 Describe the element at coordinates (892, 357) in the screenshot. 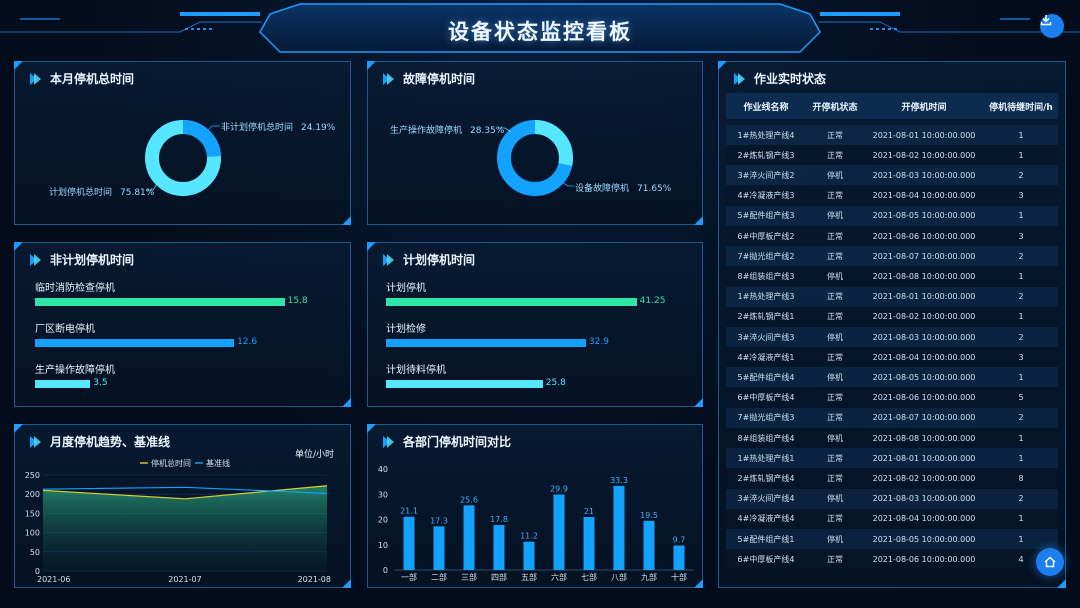

I see `table-row: 4#冷凝液产线1 正常 2021-08-04 10:00:00.000 3` at that location.